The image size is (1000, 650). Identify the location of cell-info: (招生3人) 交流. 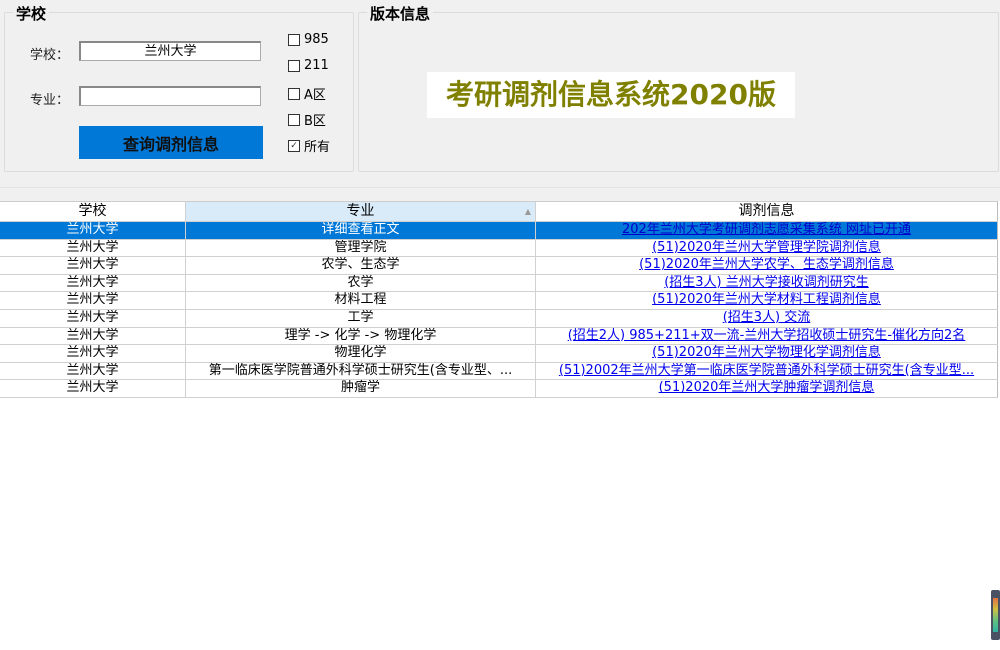
(767, 318).